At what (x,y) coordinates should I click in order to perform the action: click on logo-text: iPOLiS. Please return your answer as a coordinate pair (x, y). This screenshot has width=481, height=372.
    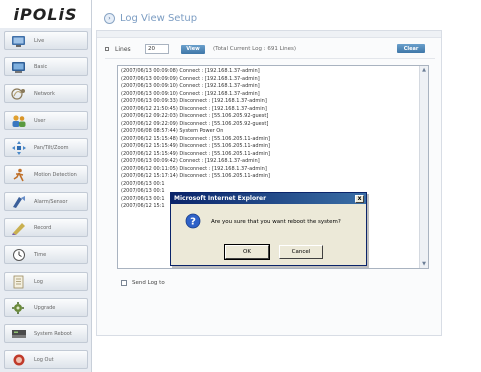
    Looking at the image, I should click on (45, 14).